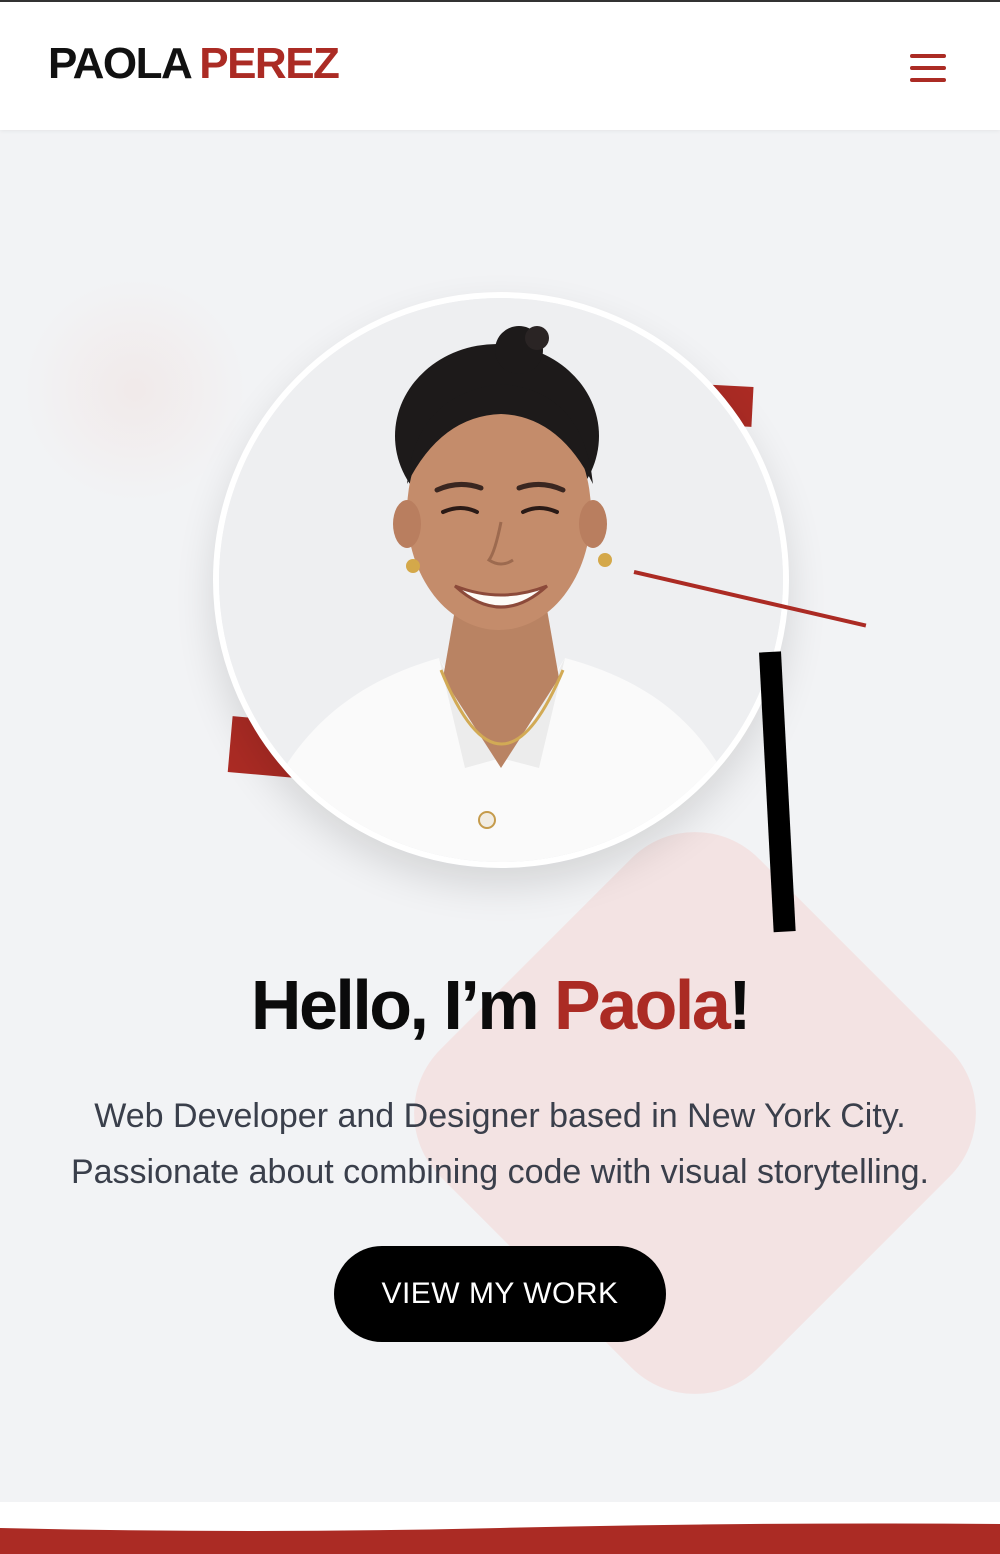  What do you see at coordinates (194, 63) in the screenshot?
I see `brand-logo: PAOLA PEREZ` at bounding box center [194, 63].